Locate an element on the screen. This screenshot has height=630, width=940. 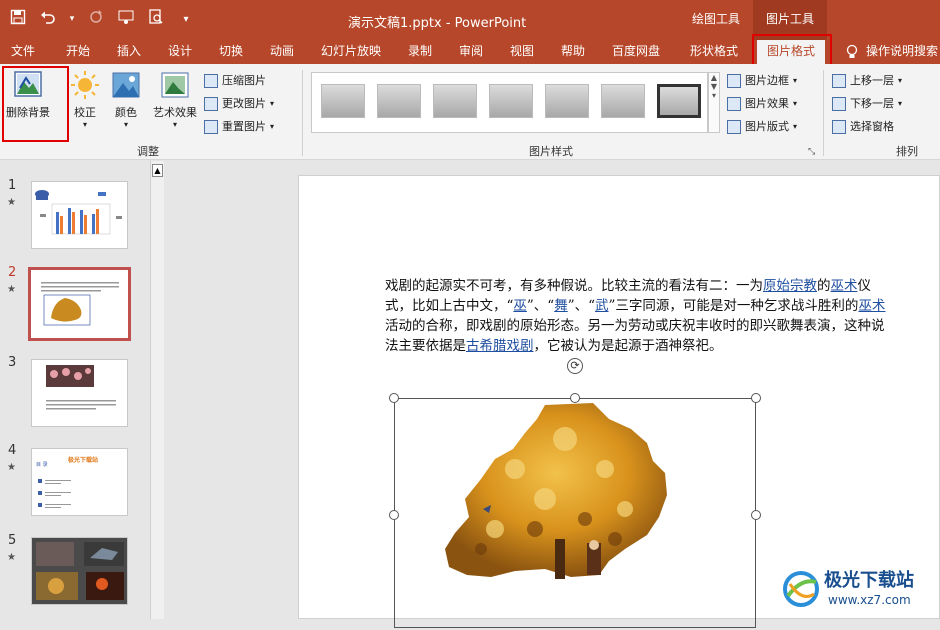
link-primitive-religion: 原始宗教 is located at coordinates (790, 286).